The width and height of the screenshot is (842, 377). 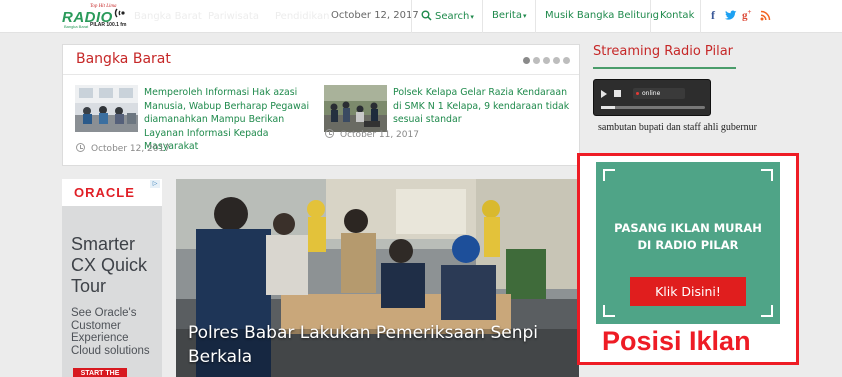 I want to click on oracle-ad-headline: Smarter CX Quick Tour, so click(x=109, y=265).